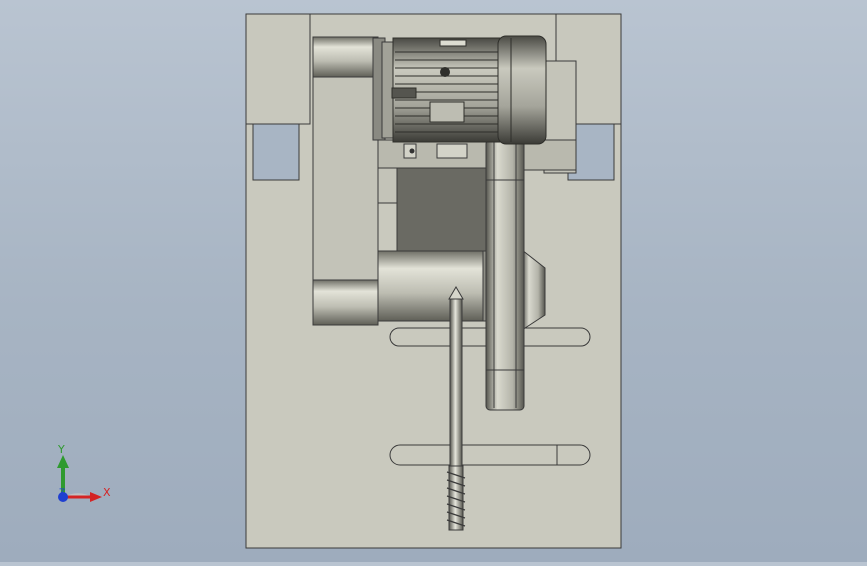 Image resolution: width=867 pixels, height=566 pixels. Describe the element at coordinates (345, 181) in the screenshot. I see `belt-guard` at that location.